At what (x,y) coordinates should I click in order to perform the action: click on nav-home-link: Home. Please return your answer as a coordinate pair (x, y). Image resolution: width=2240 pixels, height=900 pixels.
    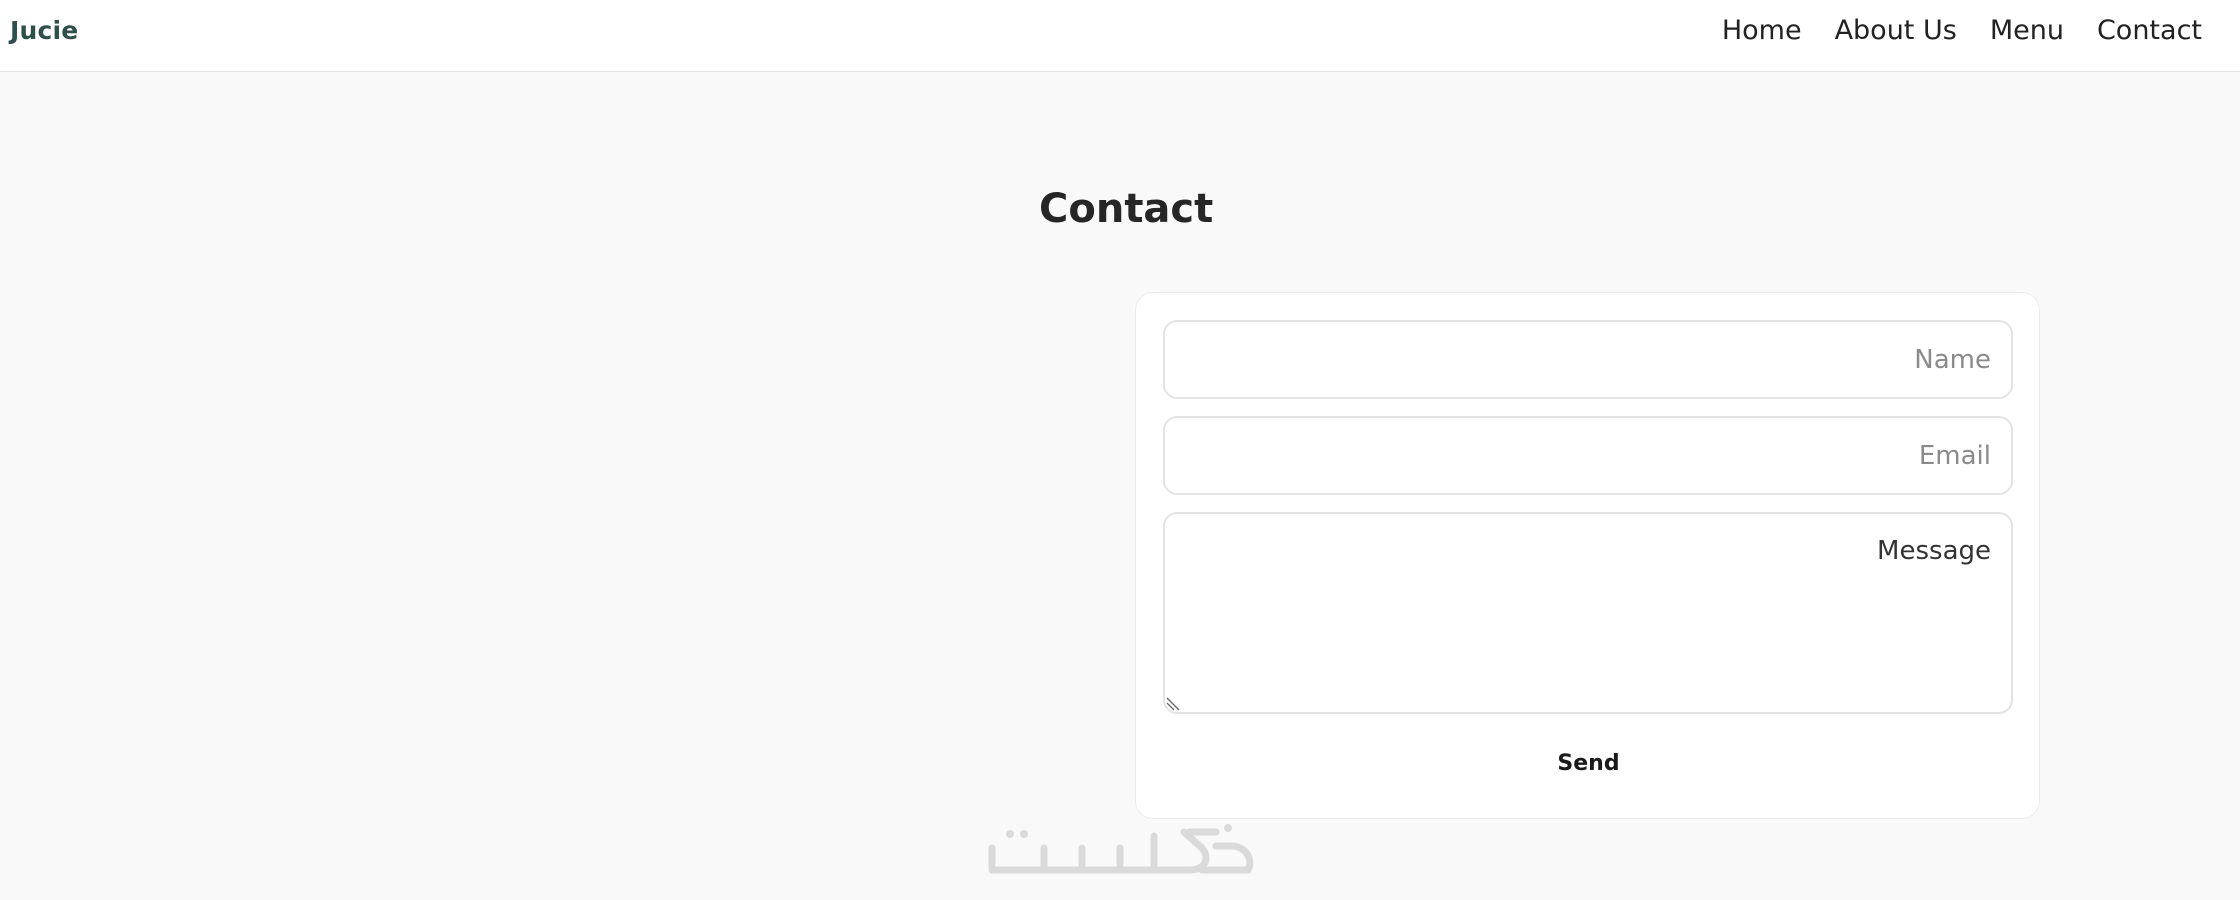
    Looking at the image, I should click on (1762, 31).